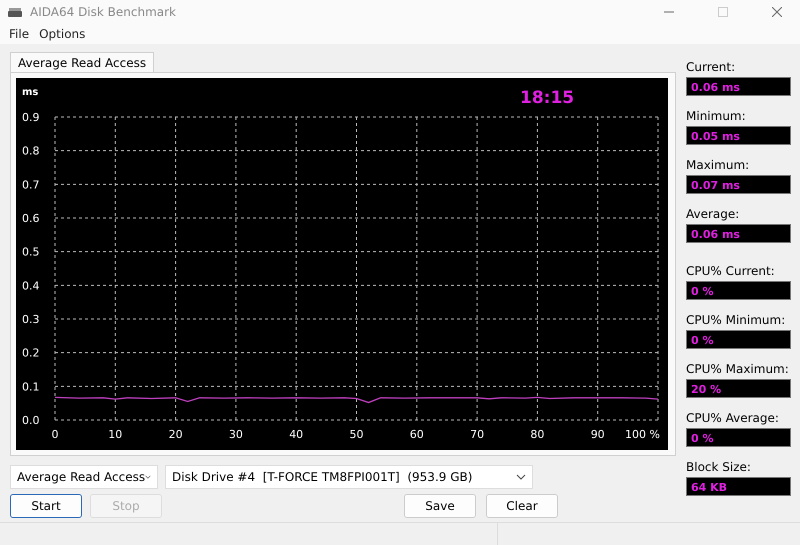  Describe the element at coordinates (731, 271) in the screenshot. I see `stat-label: CPU% Current:` at that location.